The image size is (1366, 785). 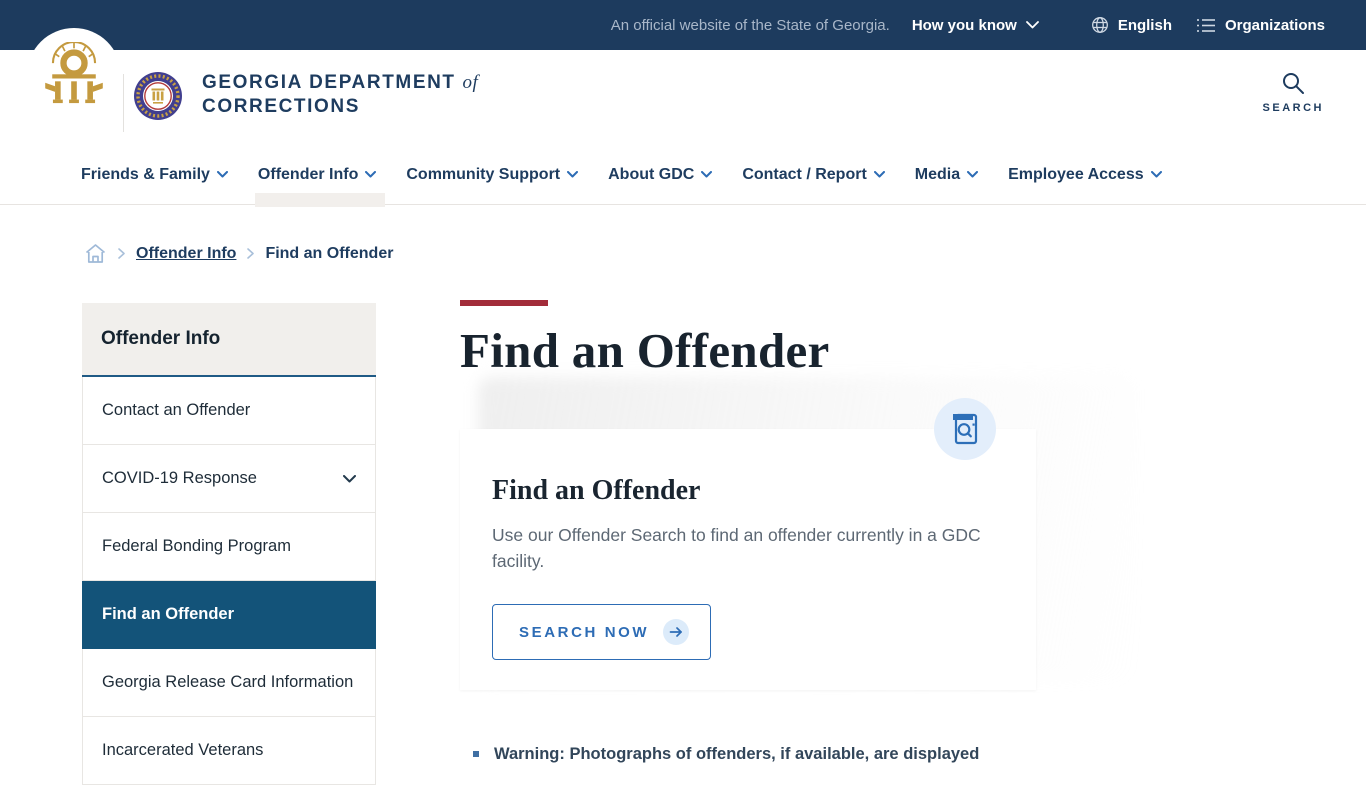 What do you see at coordinates (229, 340) in the screenshot?
I see `sidebar-title: Offender Info` at bounding box center [229, 340].